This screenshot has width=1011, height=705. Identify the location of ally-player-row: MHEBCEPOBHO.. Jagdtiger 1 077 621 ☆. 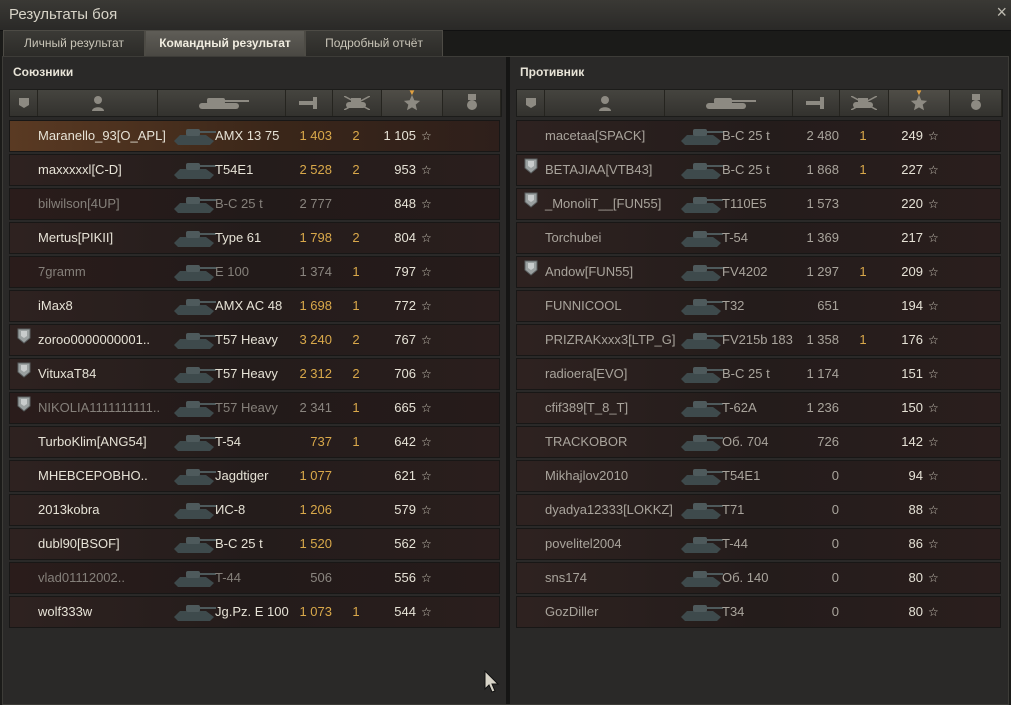
(254, 476).